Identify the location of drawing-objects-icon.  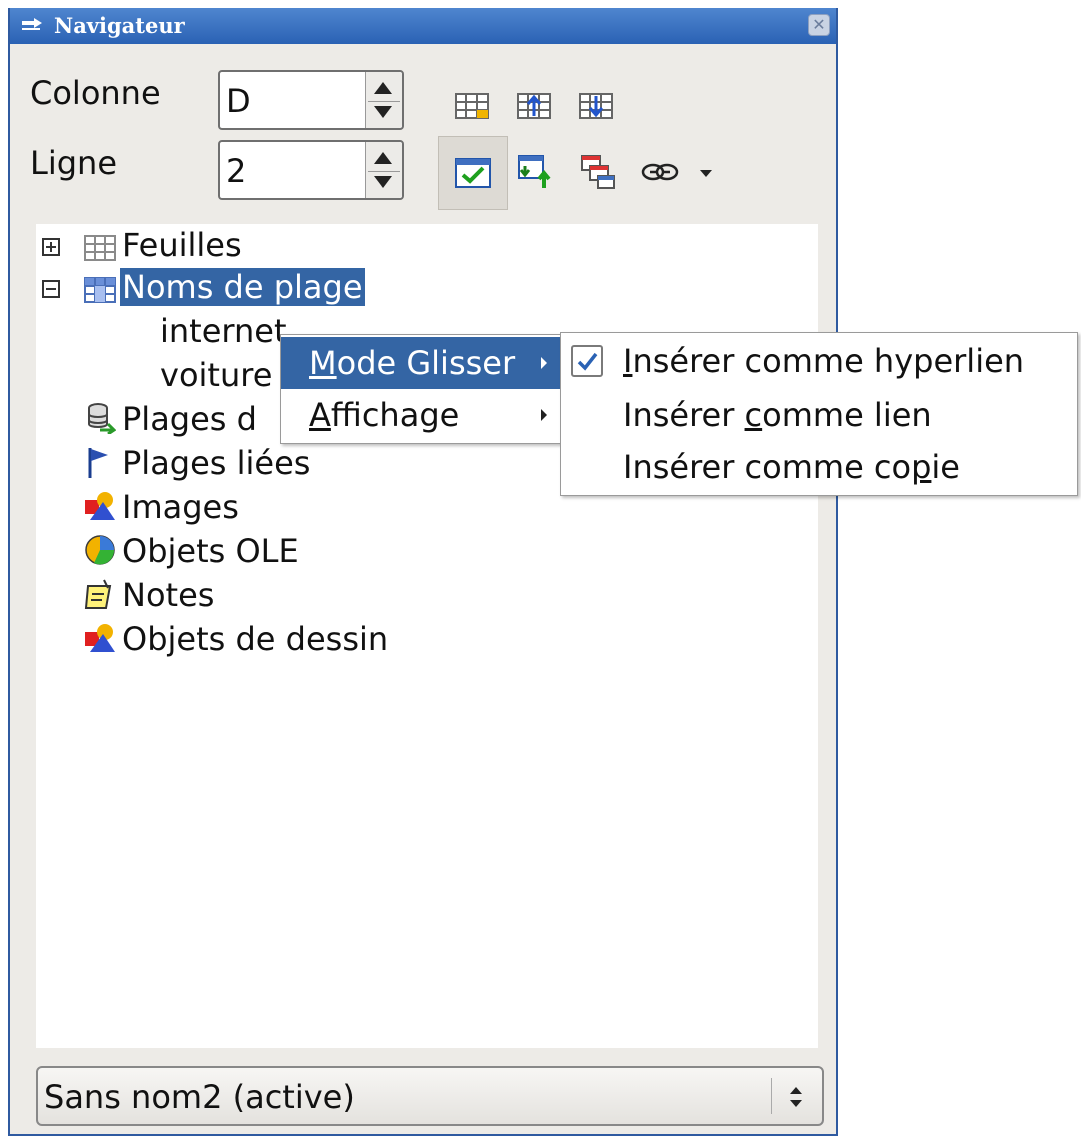
(100, 638).